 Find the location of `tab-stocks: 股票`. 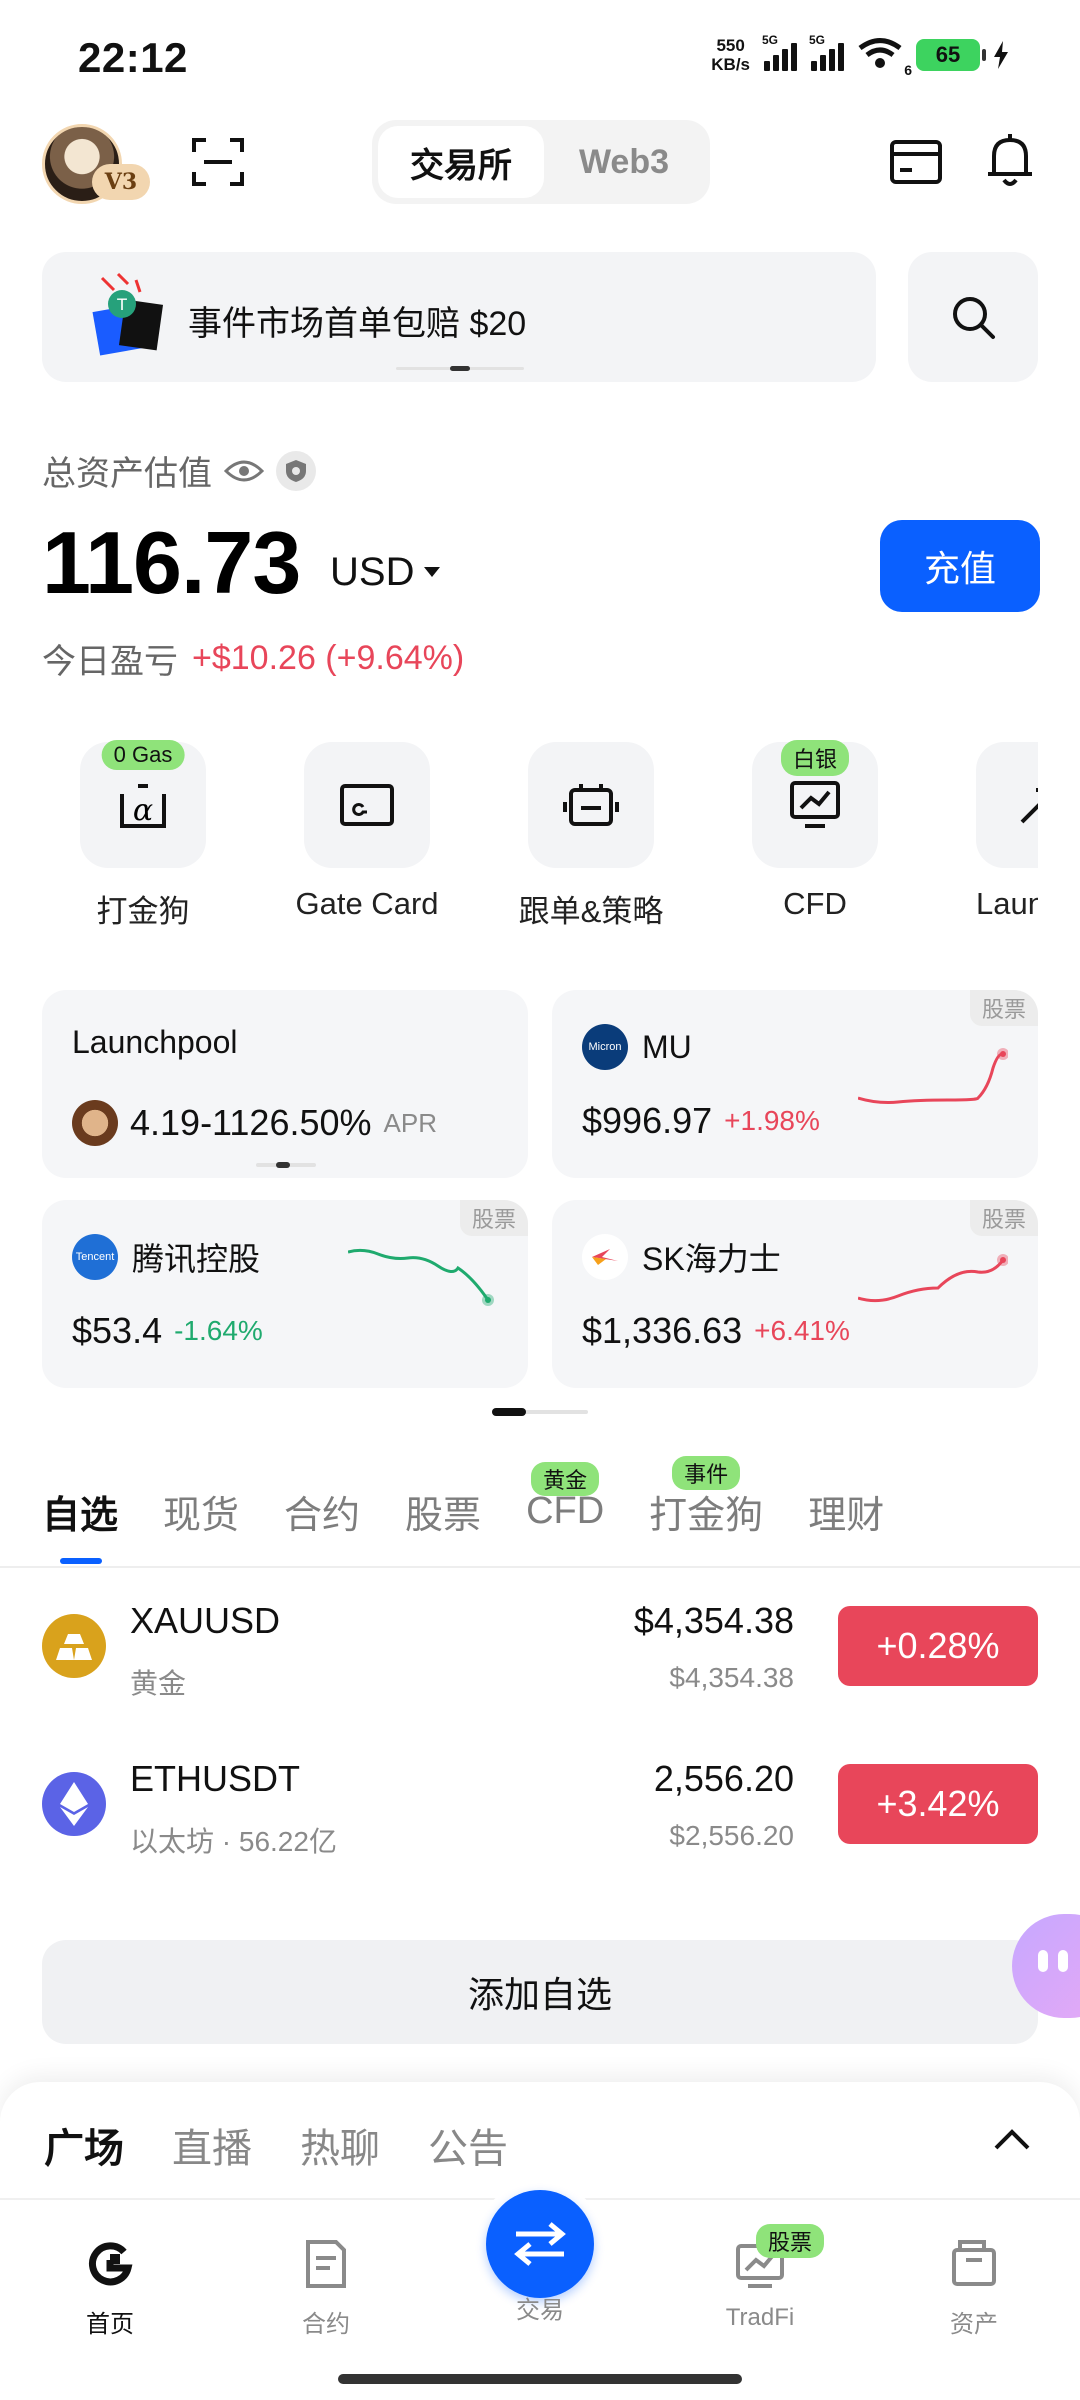

tab-stocks: 股票 is located at coordinates (443, 1511).